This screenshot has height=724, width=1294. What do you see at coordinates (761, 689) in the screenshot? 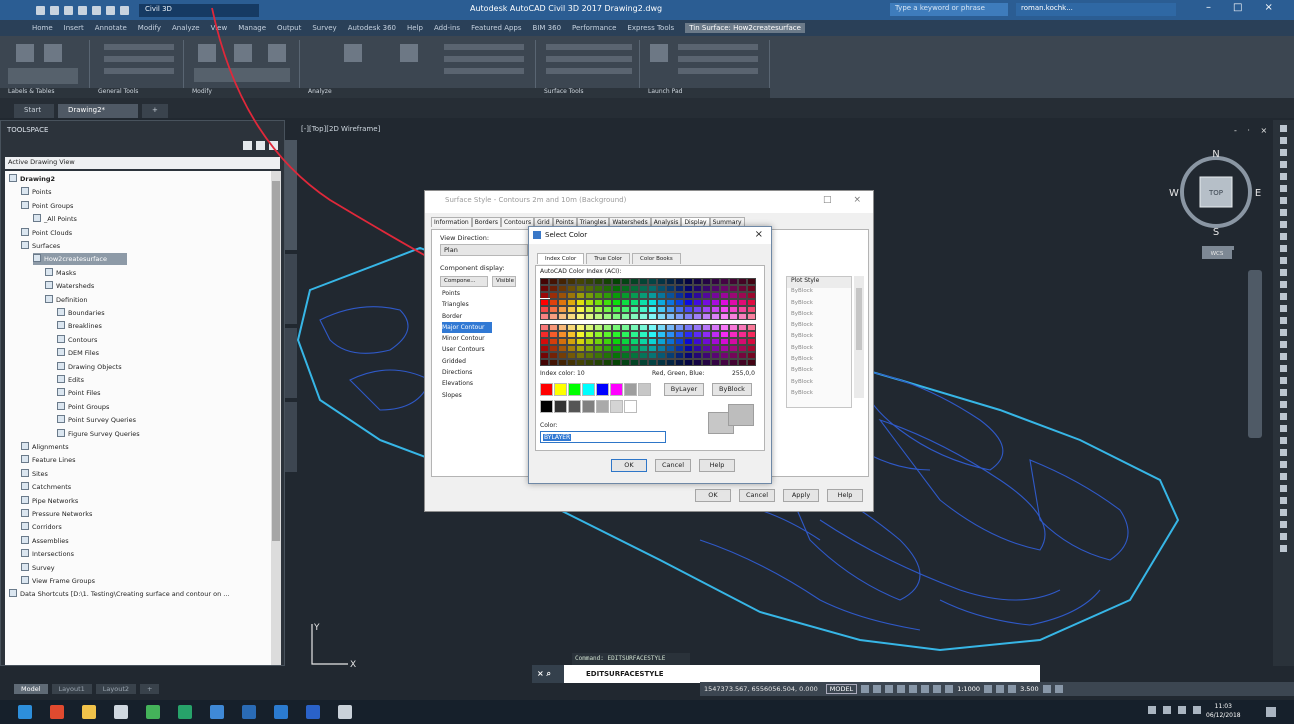
I see `coordinates-readout: 1547373.567, 6556056.504, 0.000` at bounding box center [761, 689].